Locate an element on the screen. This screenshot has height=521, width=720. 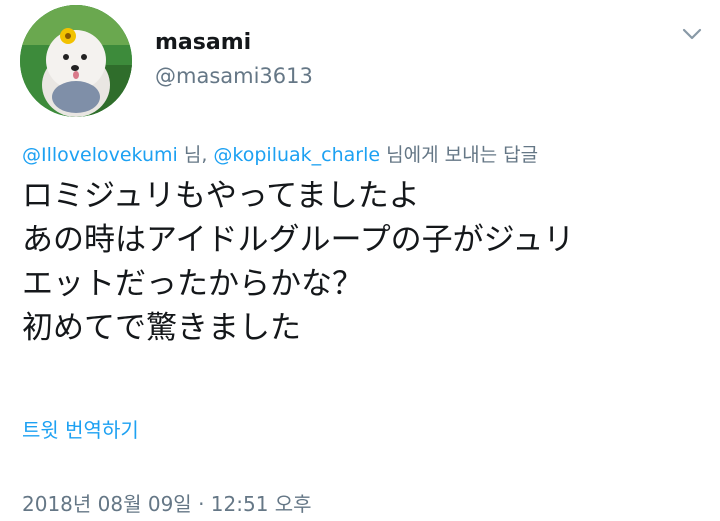
tweet-timestamp: 2018년 08월 09일 · 12:51 오후 is located at coordinates (167, 504).